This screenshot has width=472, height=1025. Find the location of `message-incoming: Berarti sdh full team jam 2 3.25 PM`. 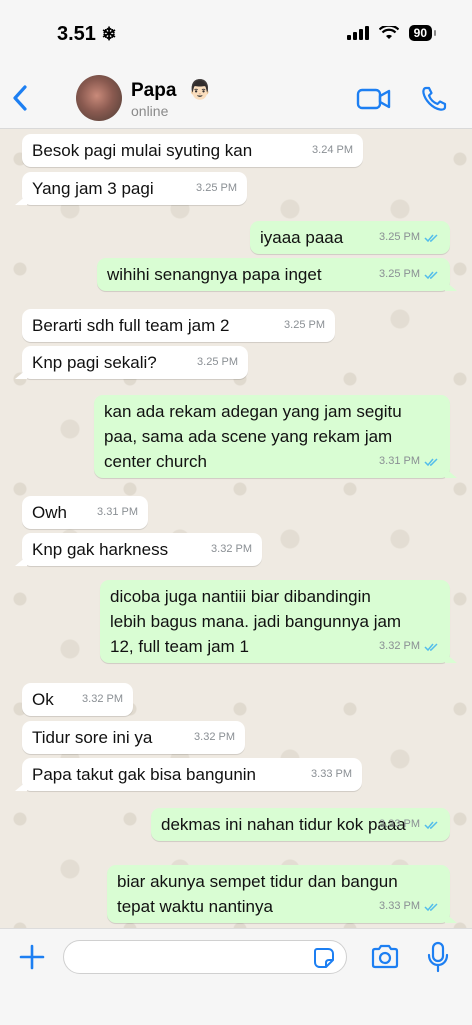

message-incoming: Berarti sdh full team jam 2 3.25 PM is located at coordinates (178, 325).